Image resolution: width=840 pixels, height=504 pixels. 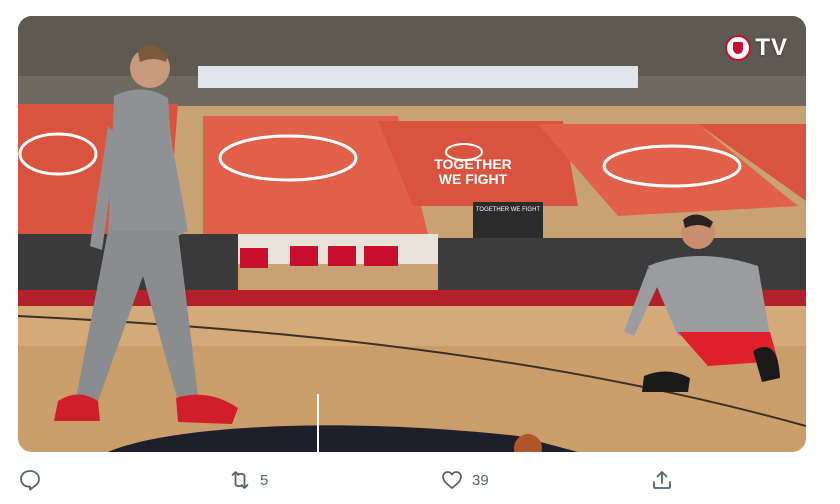 I want to click on share-button, so click(x=662, y=480).